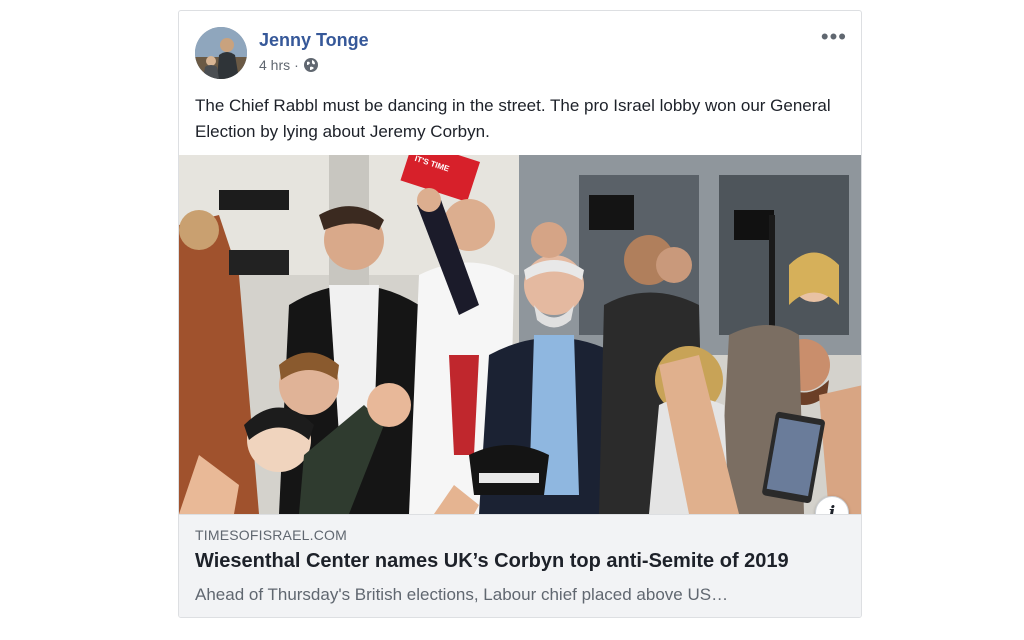 This screenshot has width=1024, height=640. I want to click on post-timestamp: 4 hrs, so click(274, 65).